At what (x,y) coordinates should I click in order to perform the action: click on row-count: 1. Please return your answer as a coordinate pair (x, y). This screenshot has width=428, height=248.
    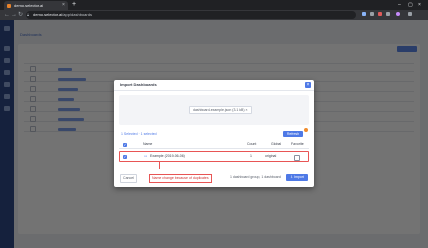
    Looking at the image, I should click on (251, 156).